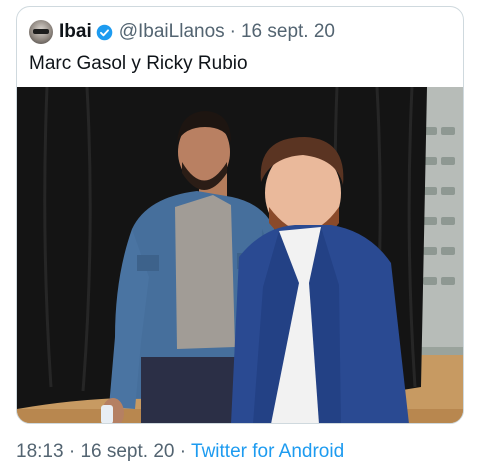 The height and width of the screenshot is (467, 480). I want to click on tweet-date: 16 sept. 20, so click(288, 32).